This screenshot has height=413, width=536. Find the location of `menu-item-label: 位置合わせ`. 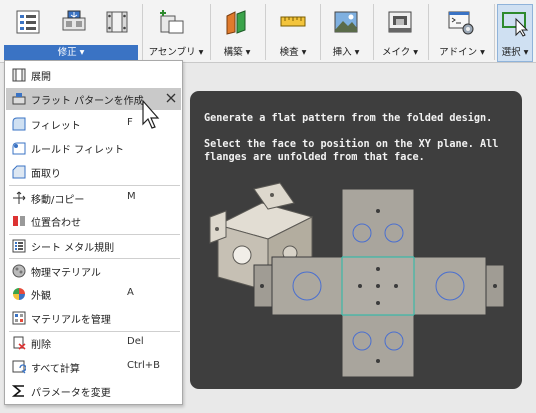

menu-item-label: 位置合わせ is located at coordinates (56, 223).